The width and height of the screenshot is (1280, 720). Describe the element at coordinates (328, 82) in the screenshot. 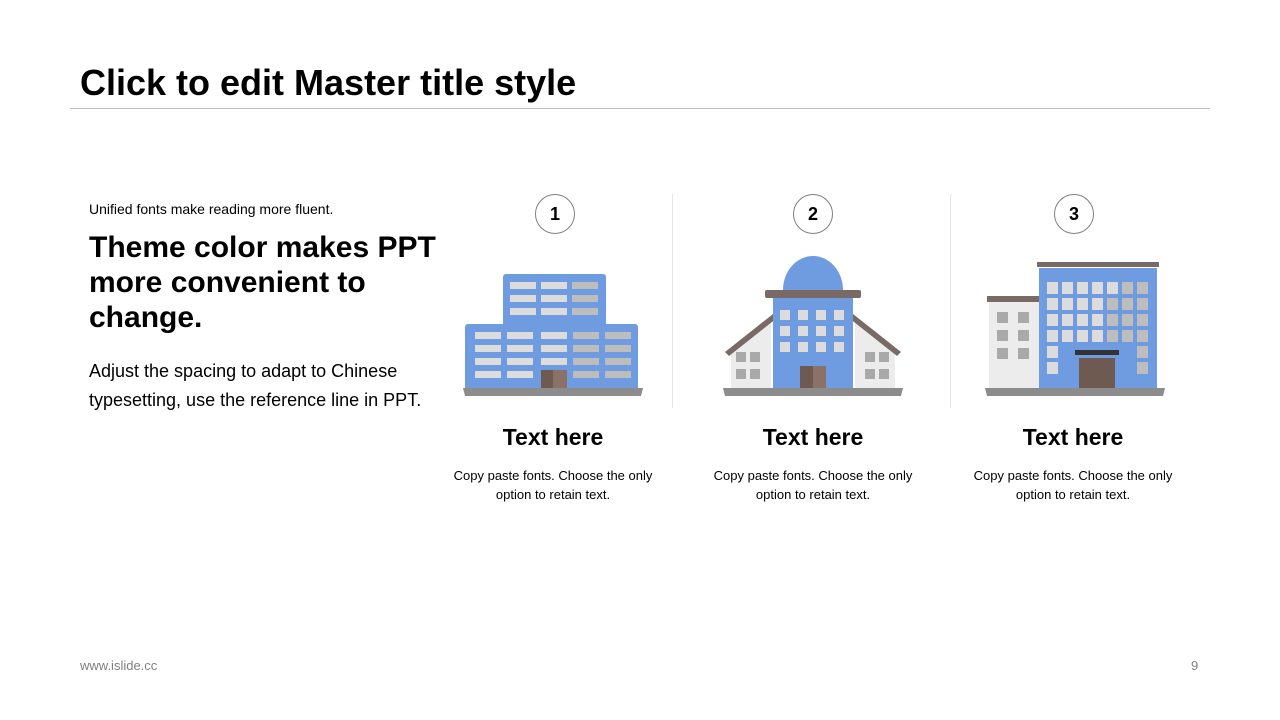

I see `slide-title: Click to edit Master title style` at that location.